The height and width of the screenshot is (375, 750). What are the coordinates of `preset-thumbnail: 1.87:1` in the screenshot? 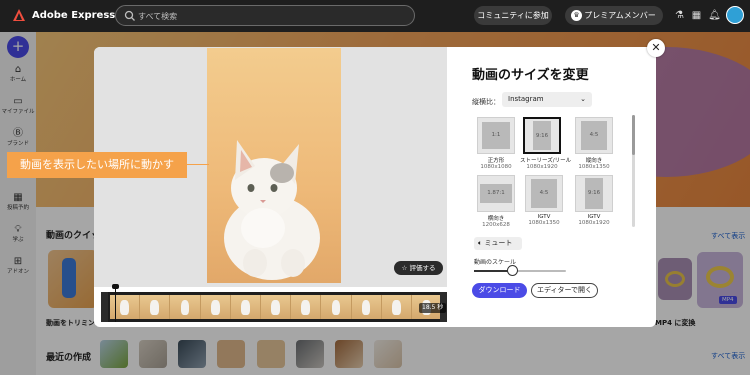 It's located at (496, 193).